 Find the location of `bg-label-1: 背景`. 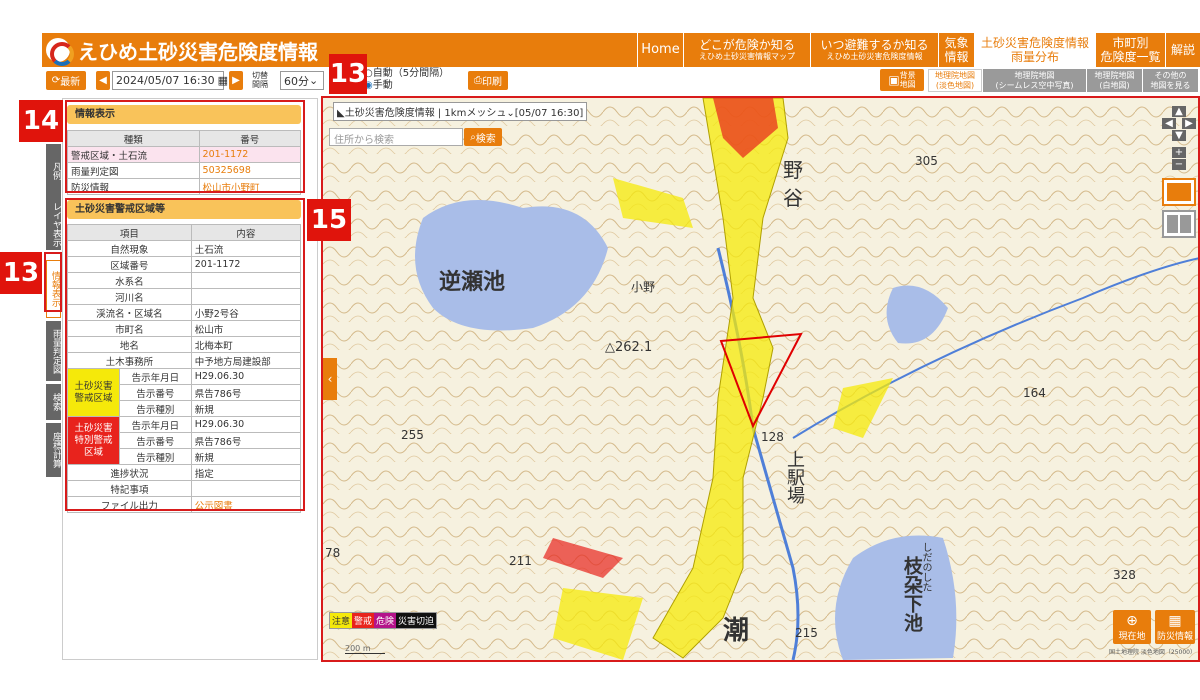

bg-label-1: 背景 is located at coordinates (907, 75).